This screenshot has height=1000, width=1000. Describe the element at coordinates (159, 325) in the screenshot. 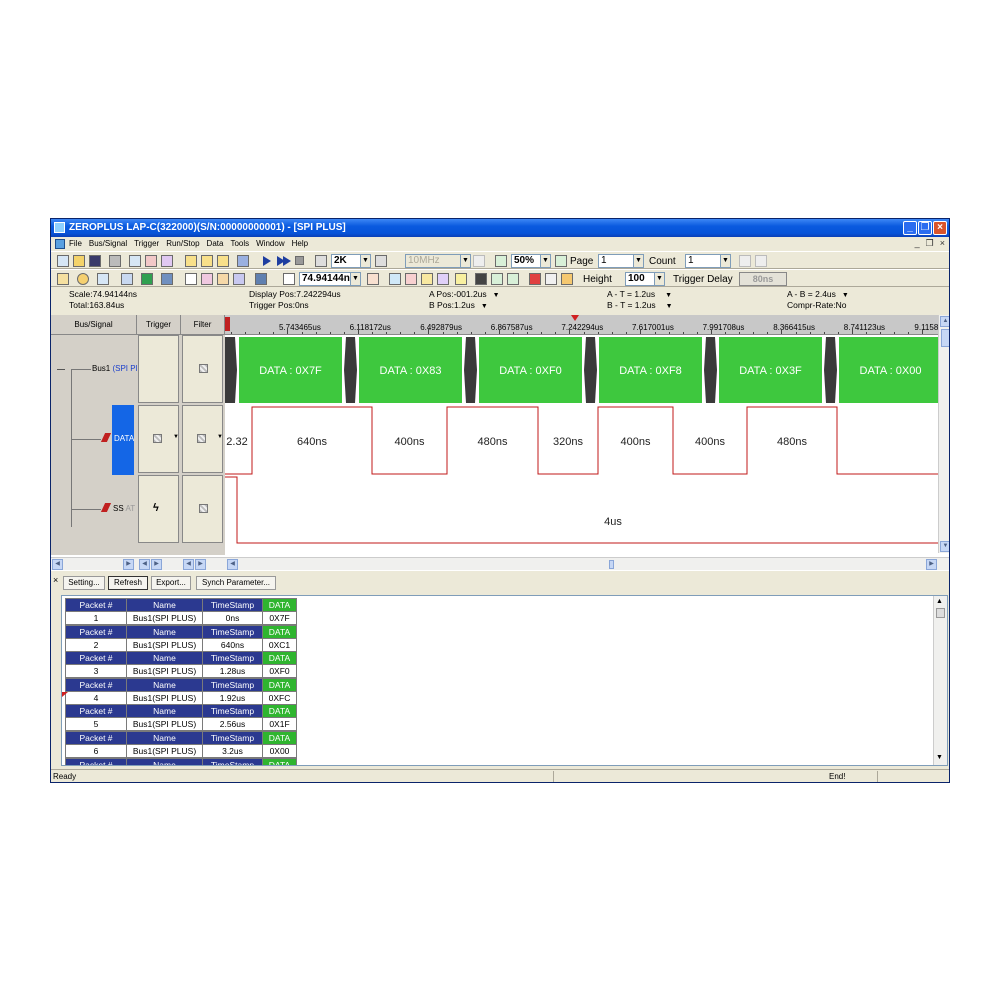

I see `trigger-header: Trigger` at that location.